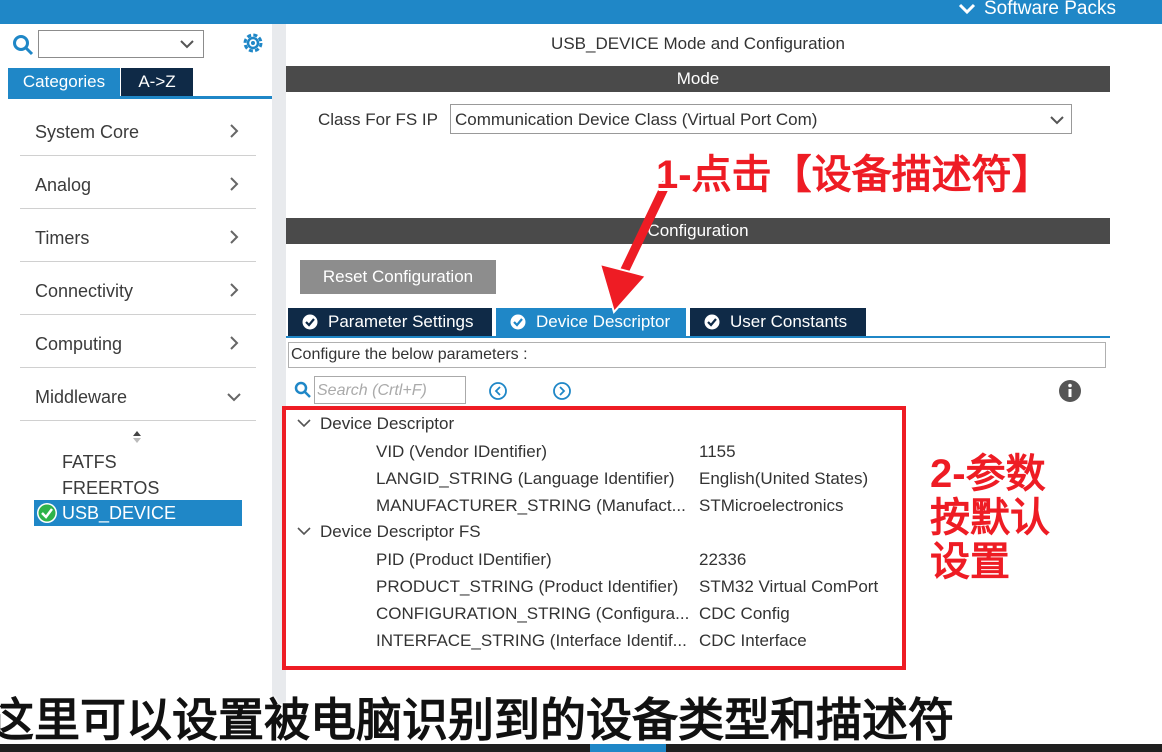  I want to click on page-title: USB_DEVICE Mode and Configuration, so click(698, 43).